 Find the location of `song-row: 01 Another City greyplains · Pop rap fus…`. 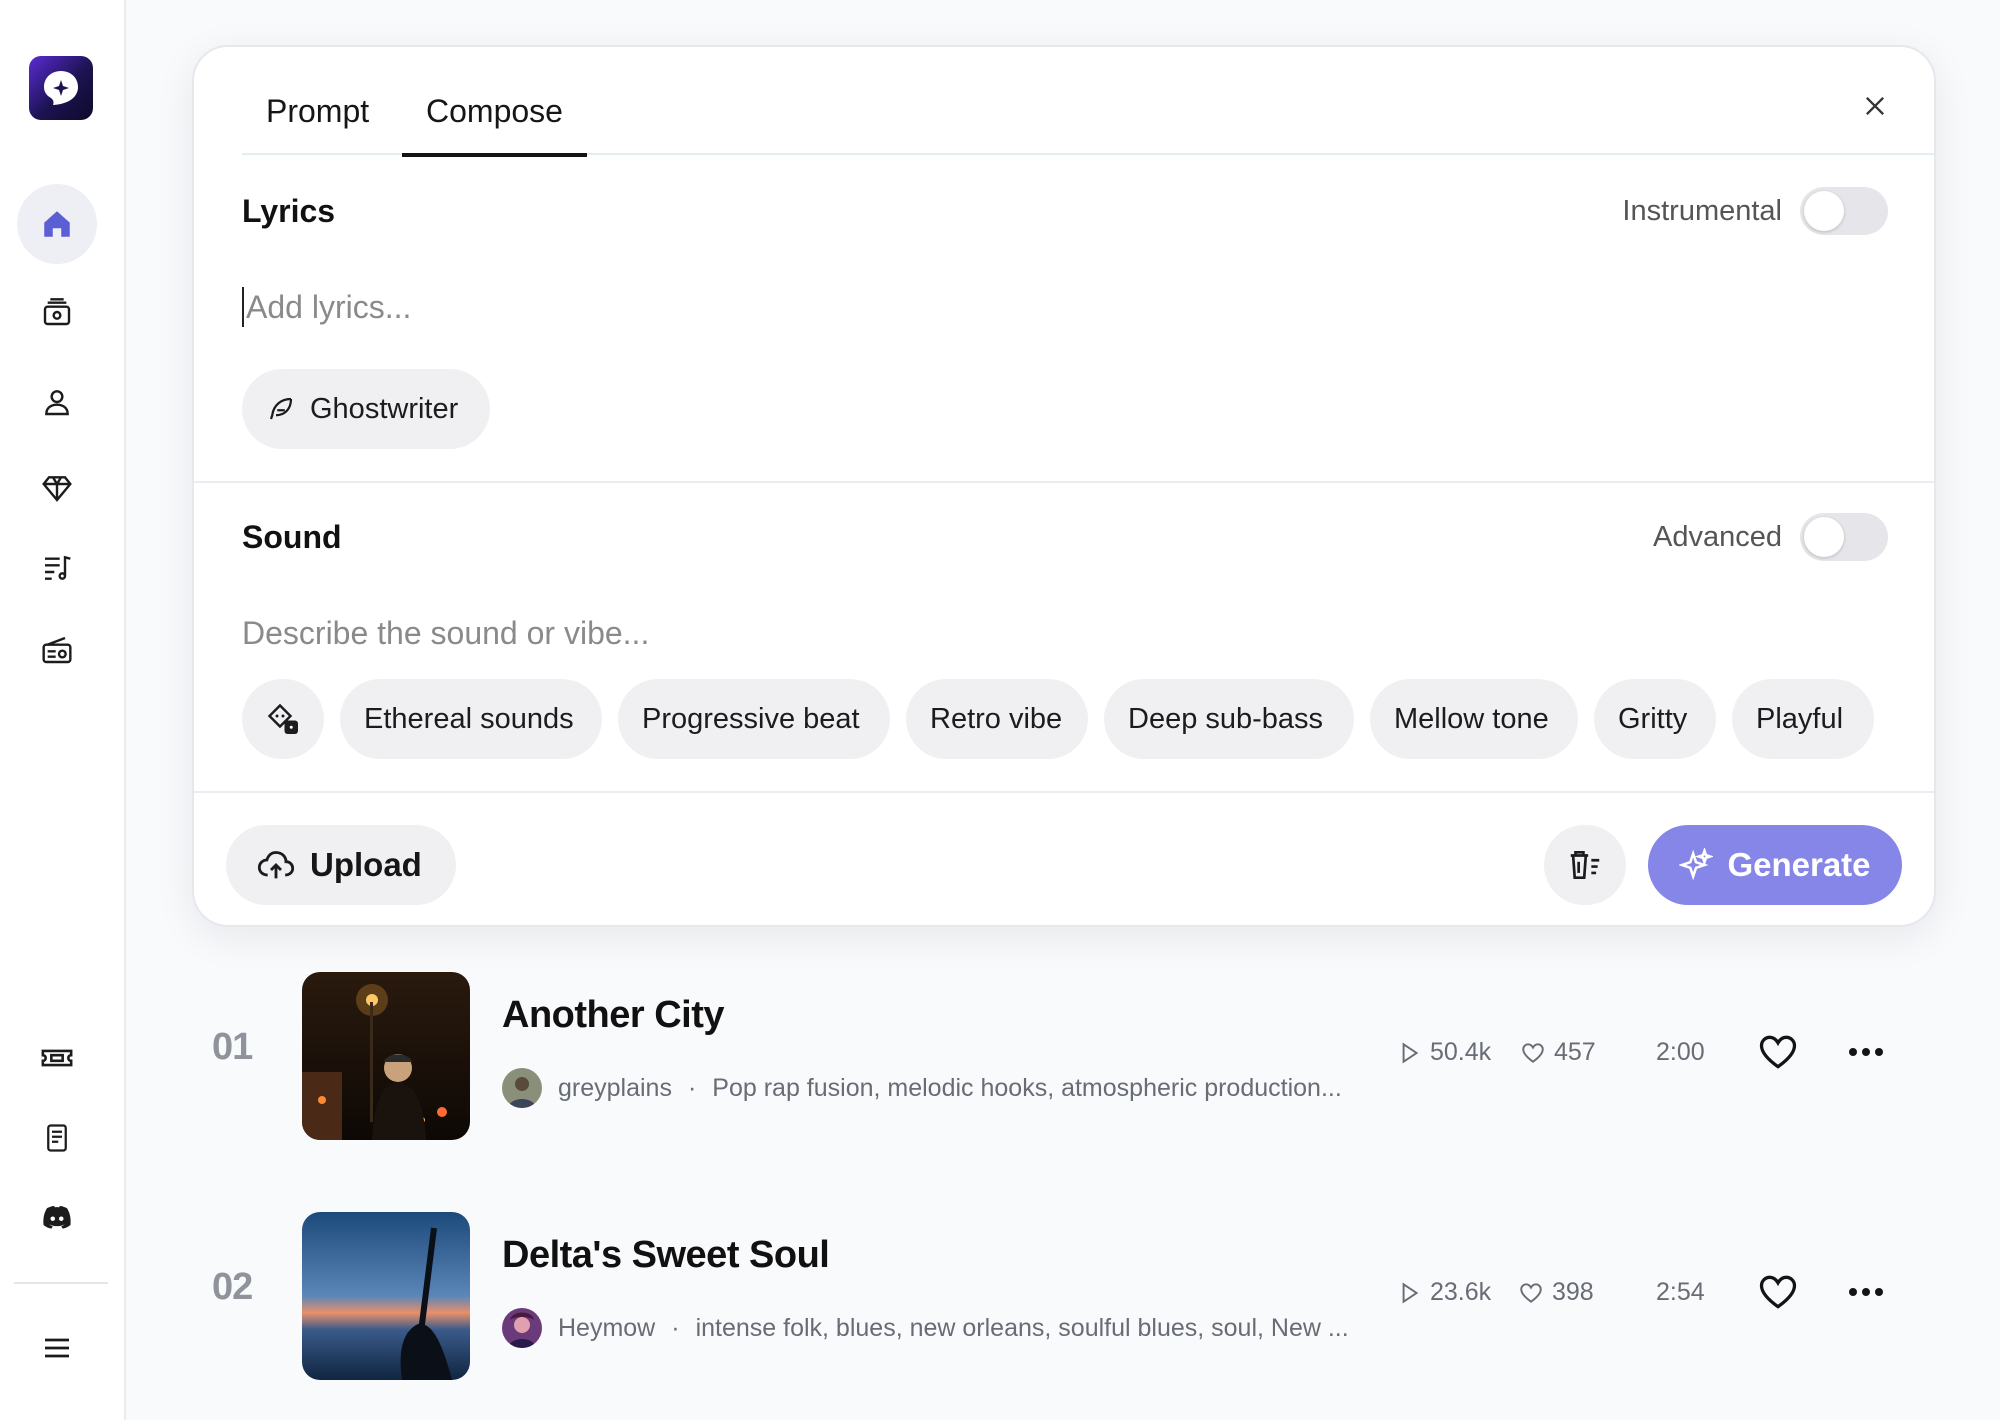

song-row: 01 Another City greyplains · Pop rap fus… is located at coordinates (1050, 1057).